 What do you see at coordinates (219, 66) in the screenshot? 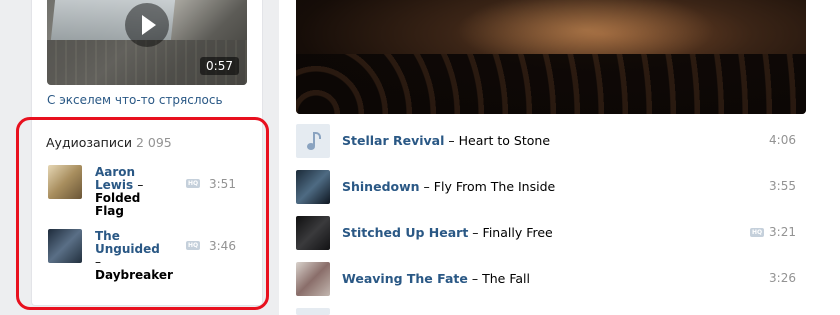
I see `video-duration: 0:57` at bounding box center [219, 66].